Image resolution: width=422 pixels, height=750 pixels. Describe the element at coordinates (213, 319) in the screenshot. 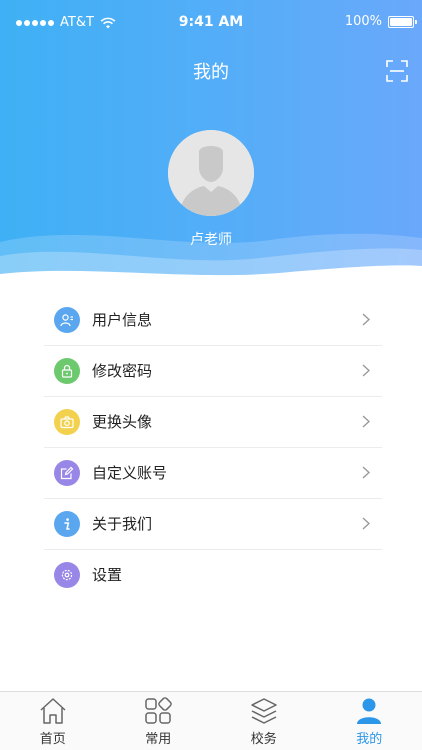

I see `menu-item-user-info: 用户信息` at that location.